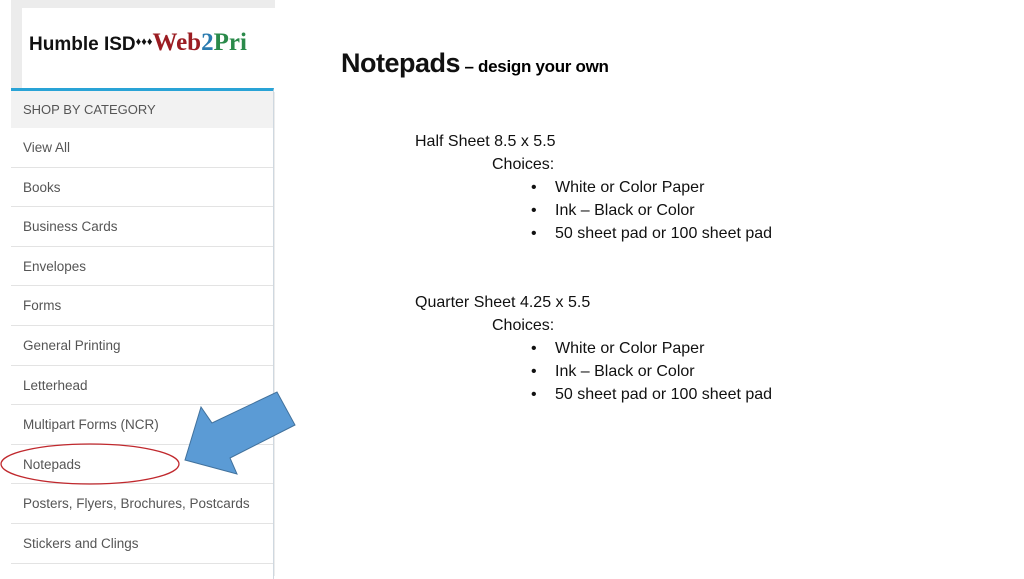  I want to click on title: Notepads, so click(401, 63).